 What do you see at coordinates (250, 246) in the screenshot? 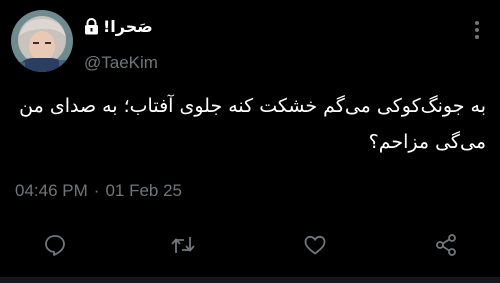
I see `action-bar` at bounding box center [250, 246].